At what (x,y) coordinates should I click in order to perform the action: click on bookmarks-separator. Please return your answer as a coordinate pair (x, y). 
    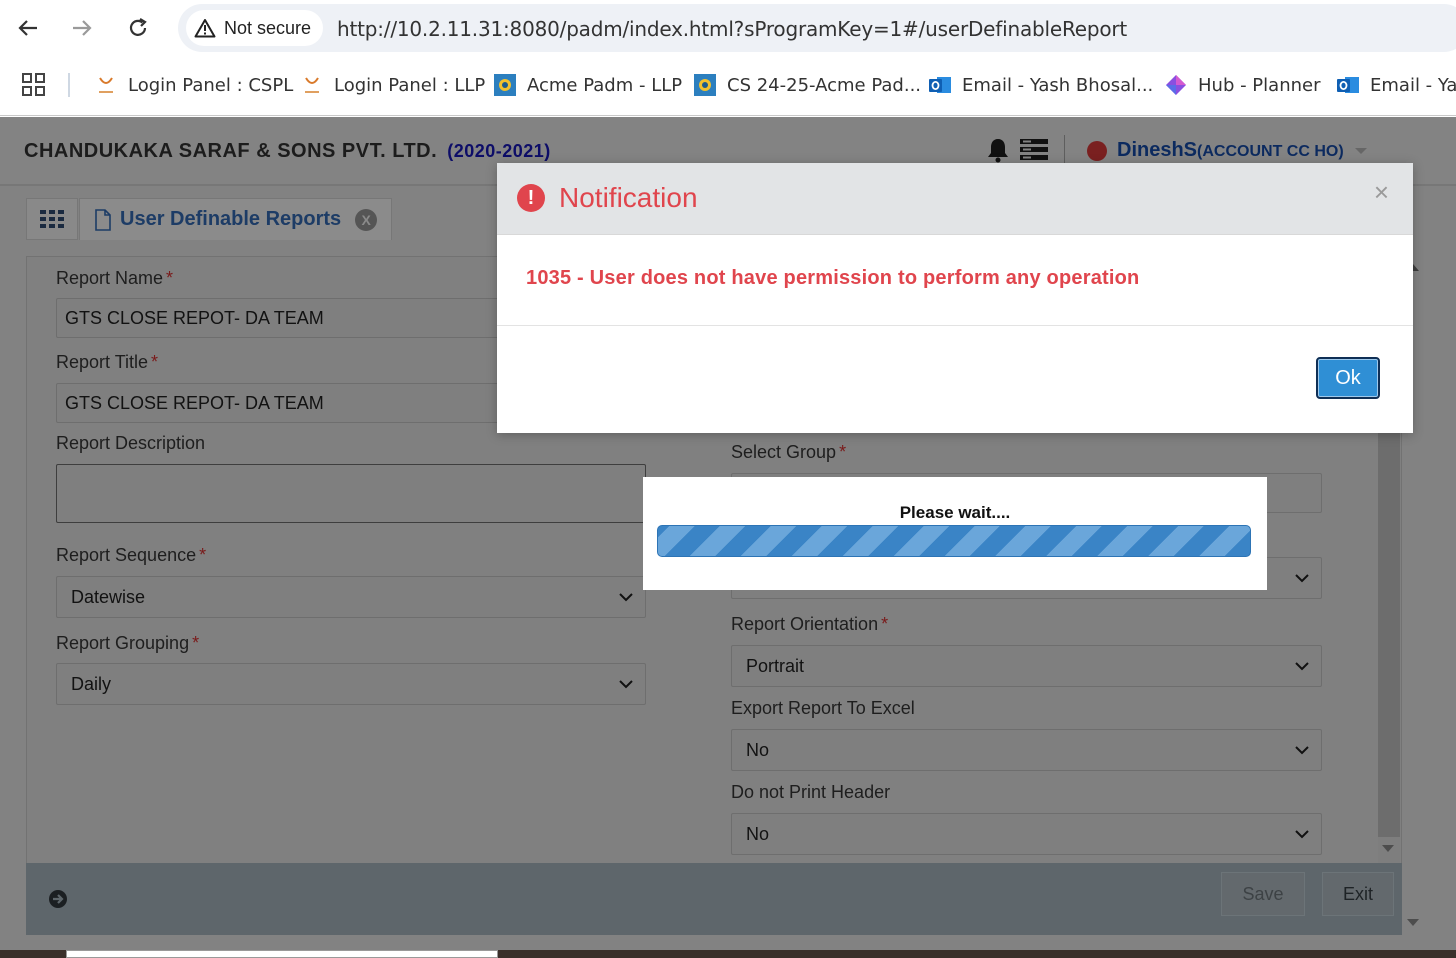
    Looking at the image, I should click on (69, 85).